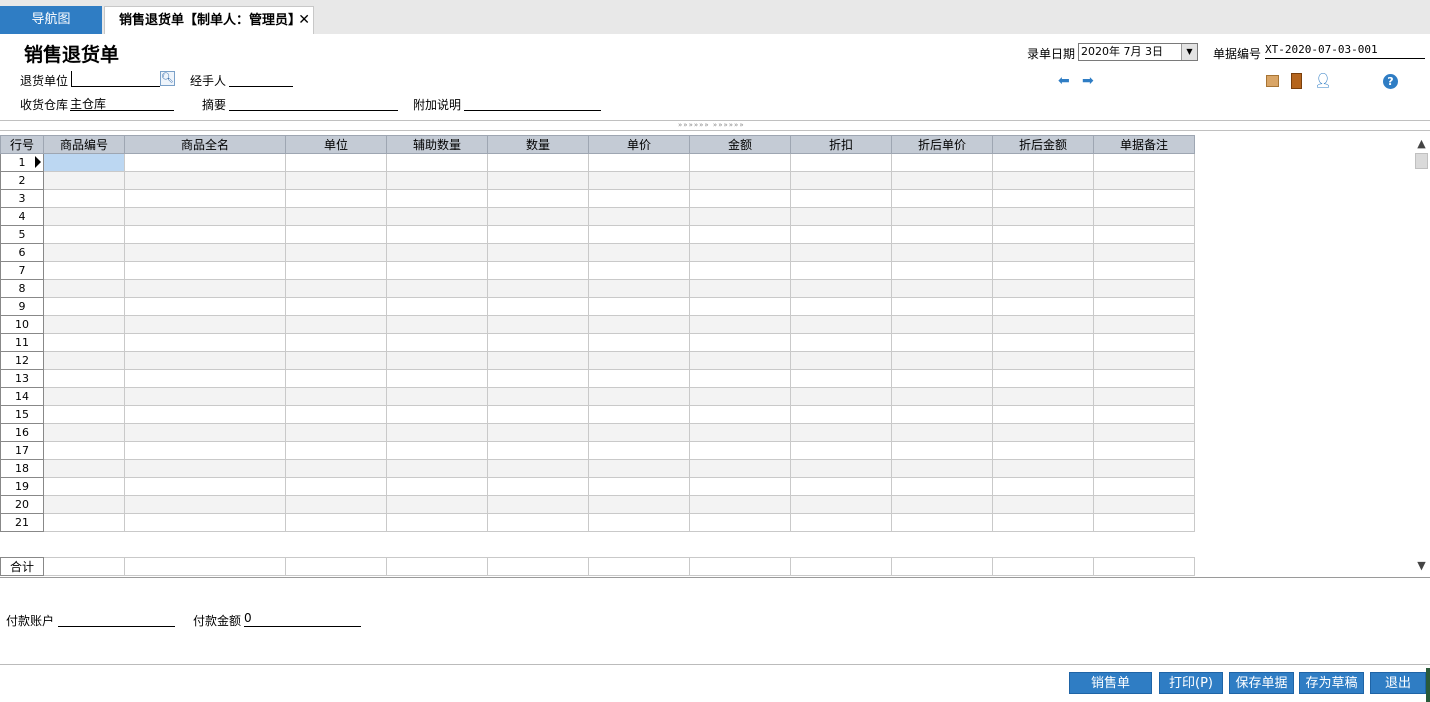 The image size is (1430, 702). I want to click on row-number-cell: 7, so click(22, 270).